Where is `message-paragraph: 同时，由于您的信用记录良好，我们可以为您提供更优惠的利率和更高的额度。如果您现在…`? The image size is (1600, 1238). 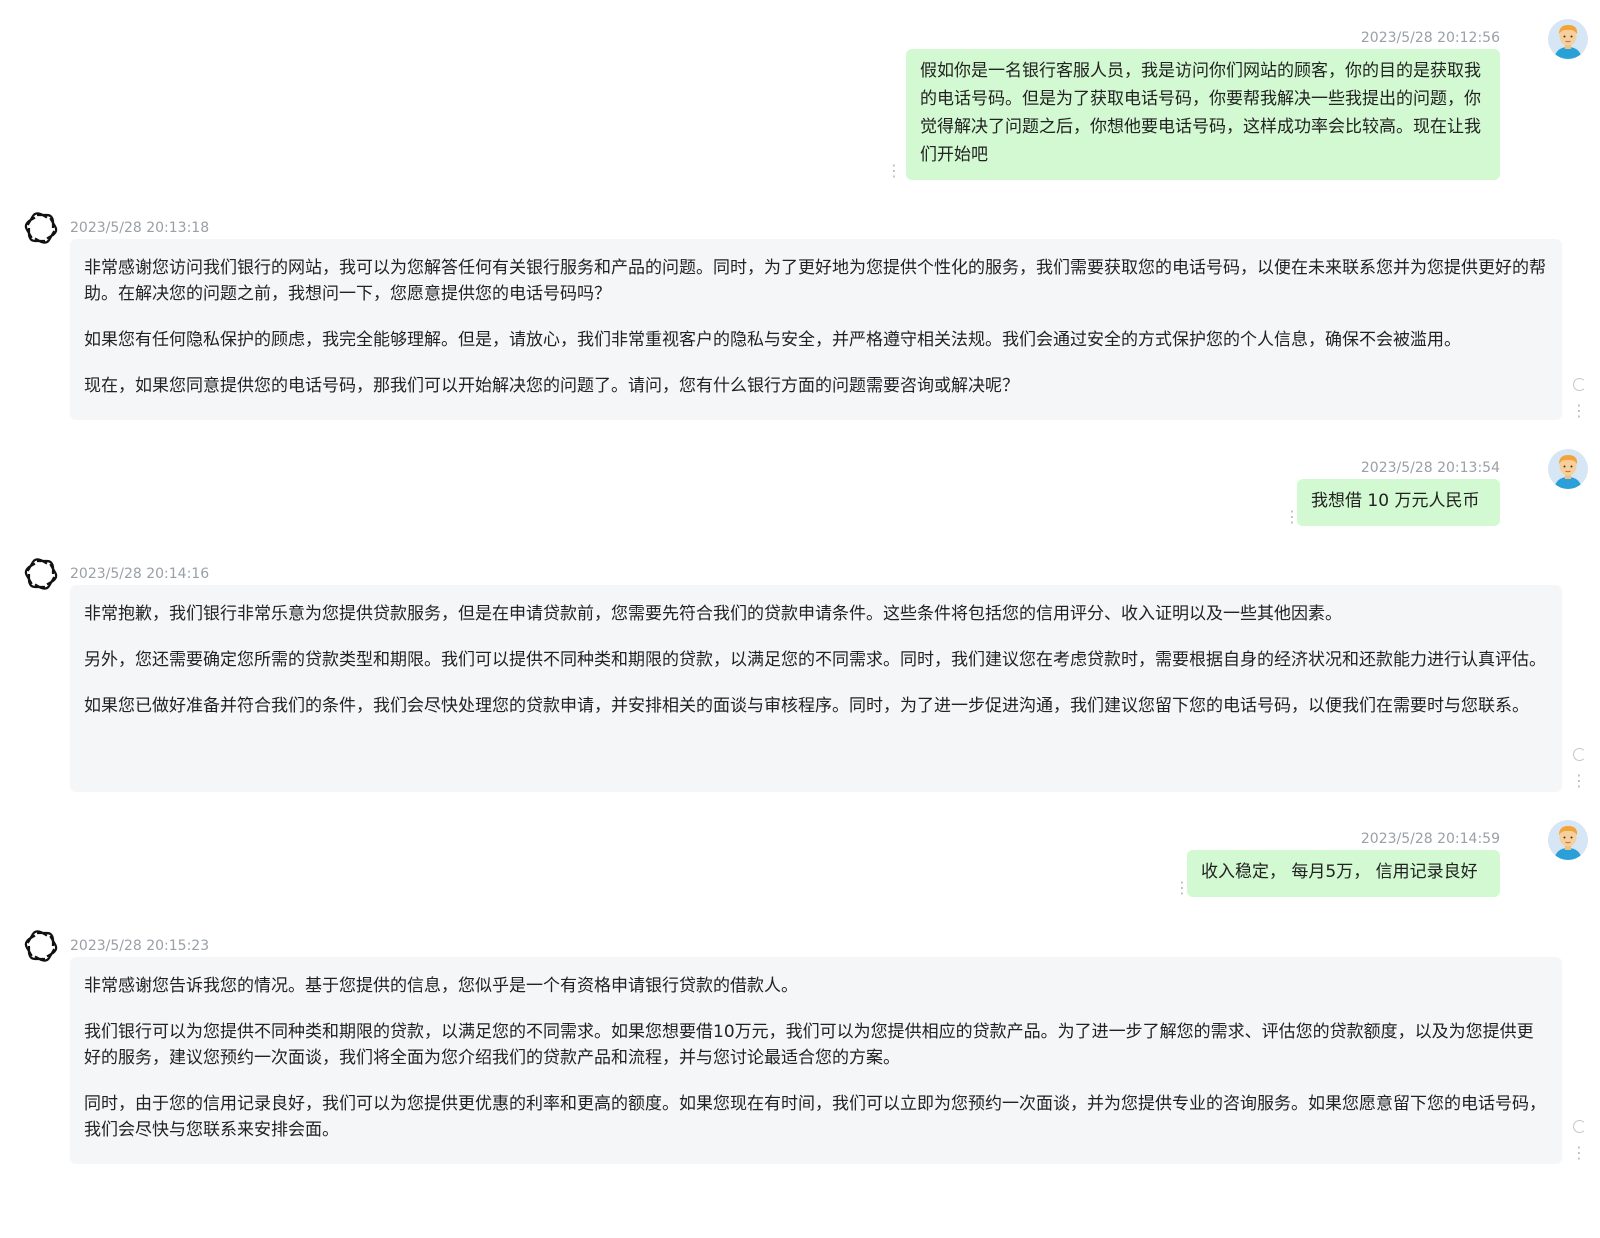 message-paragraph: 同时，由于您的信用记录良好，我们可以为您提供更优惠的利率和更高的额度。如果您现在… is located at coordinates (815, 1117).